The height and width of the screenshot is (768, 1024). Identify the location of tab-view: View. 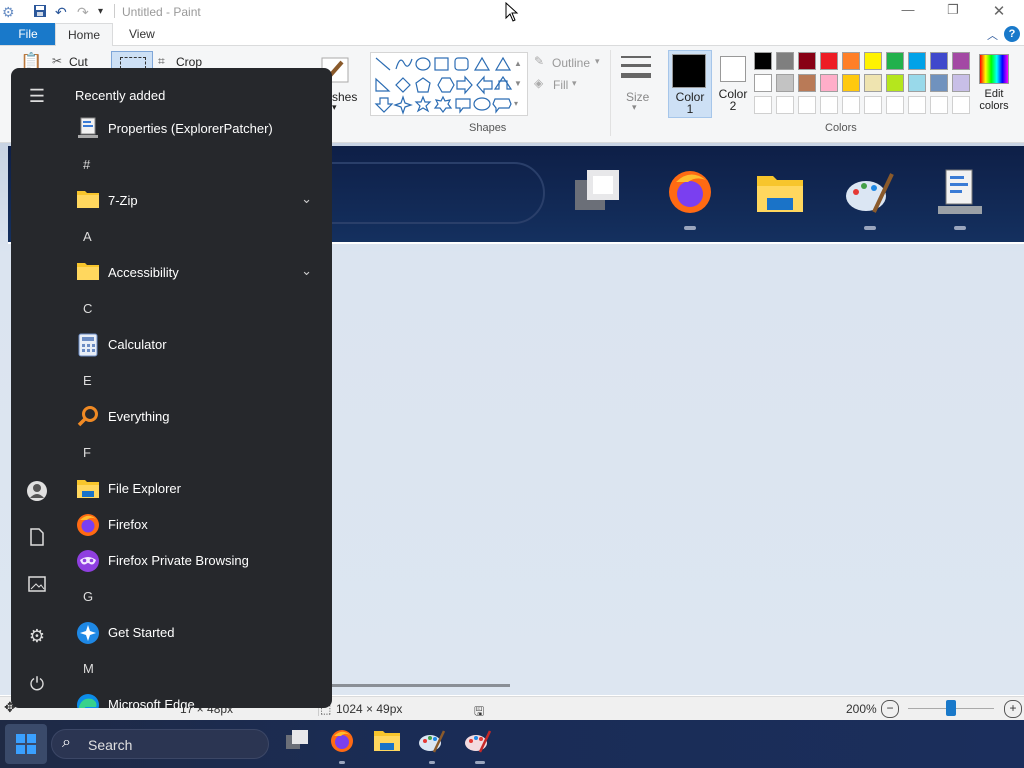
(142, 34).